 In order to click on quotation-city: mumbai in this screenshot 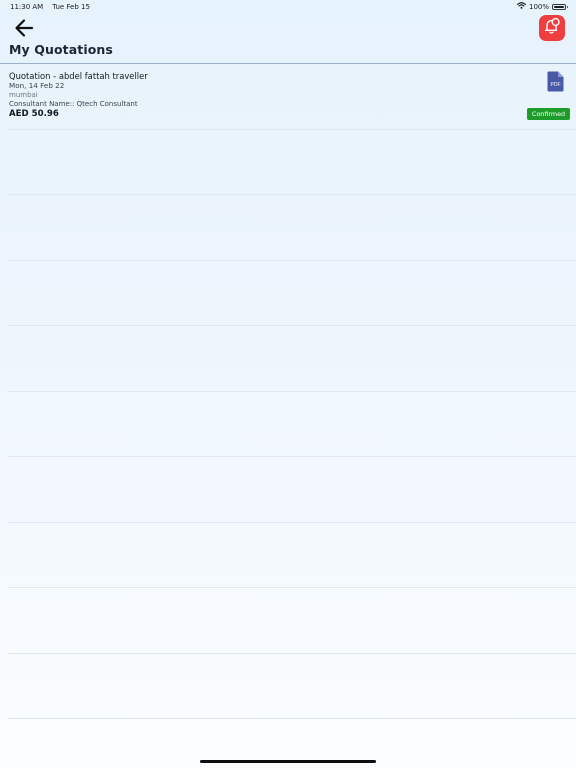, I will do `click(23, 95)`.